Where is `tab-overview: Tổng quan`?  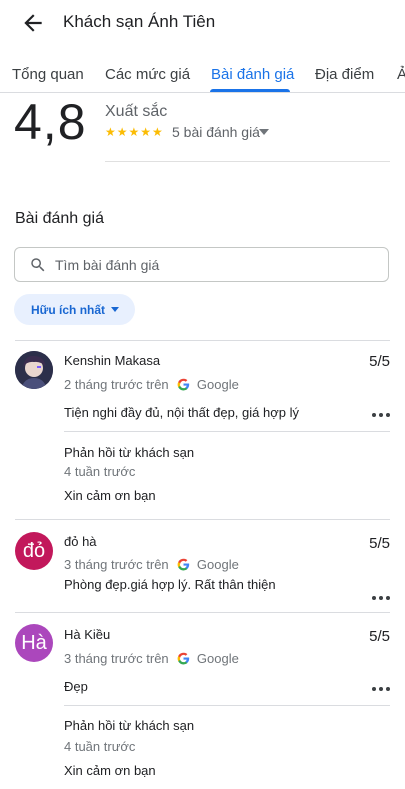 tab-overview: Tổng quan is located at coordinates (48, 74).